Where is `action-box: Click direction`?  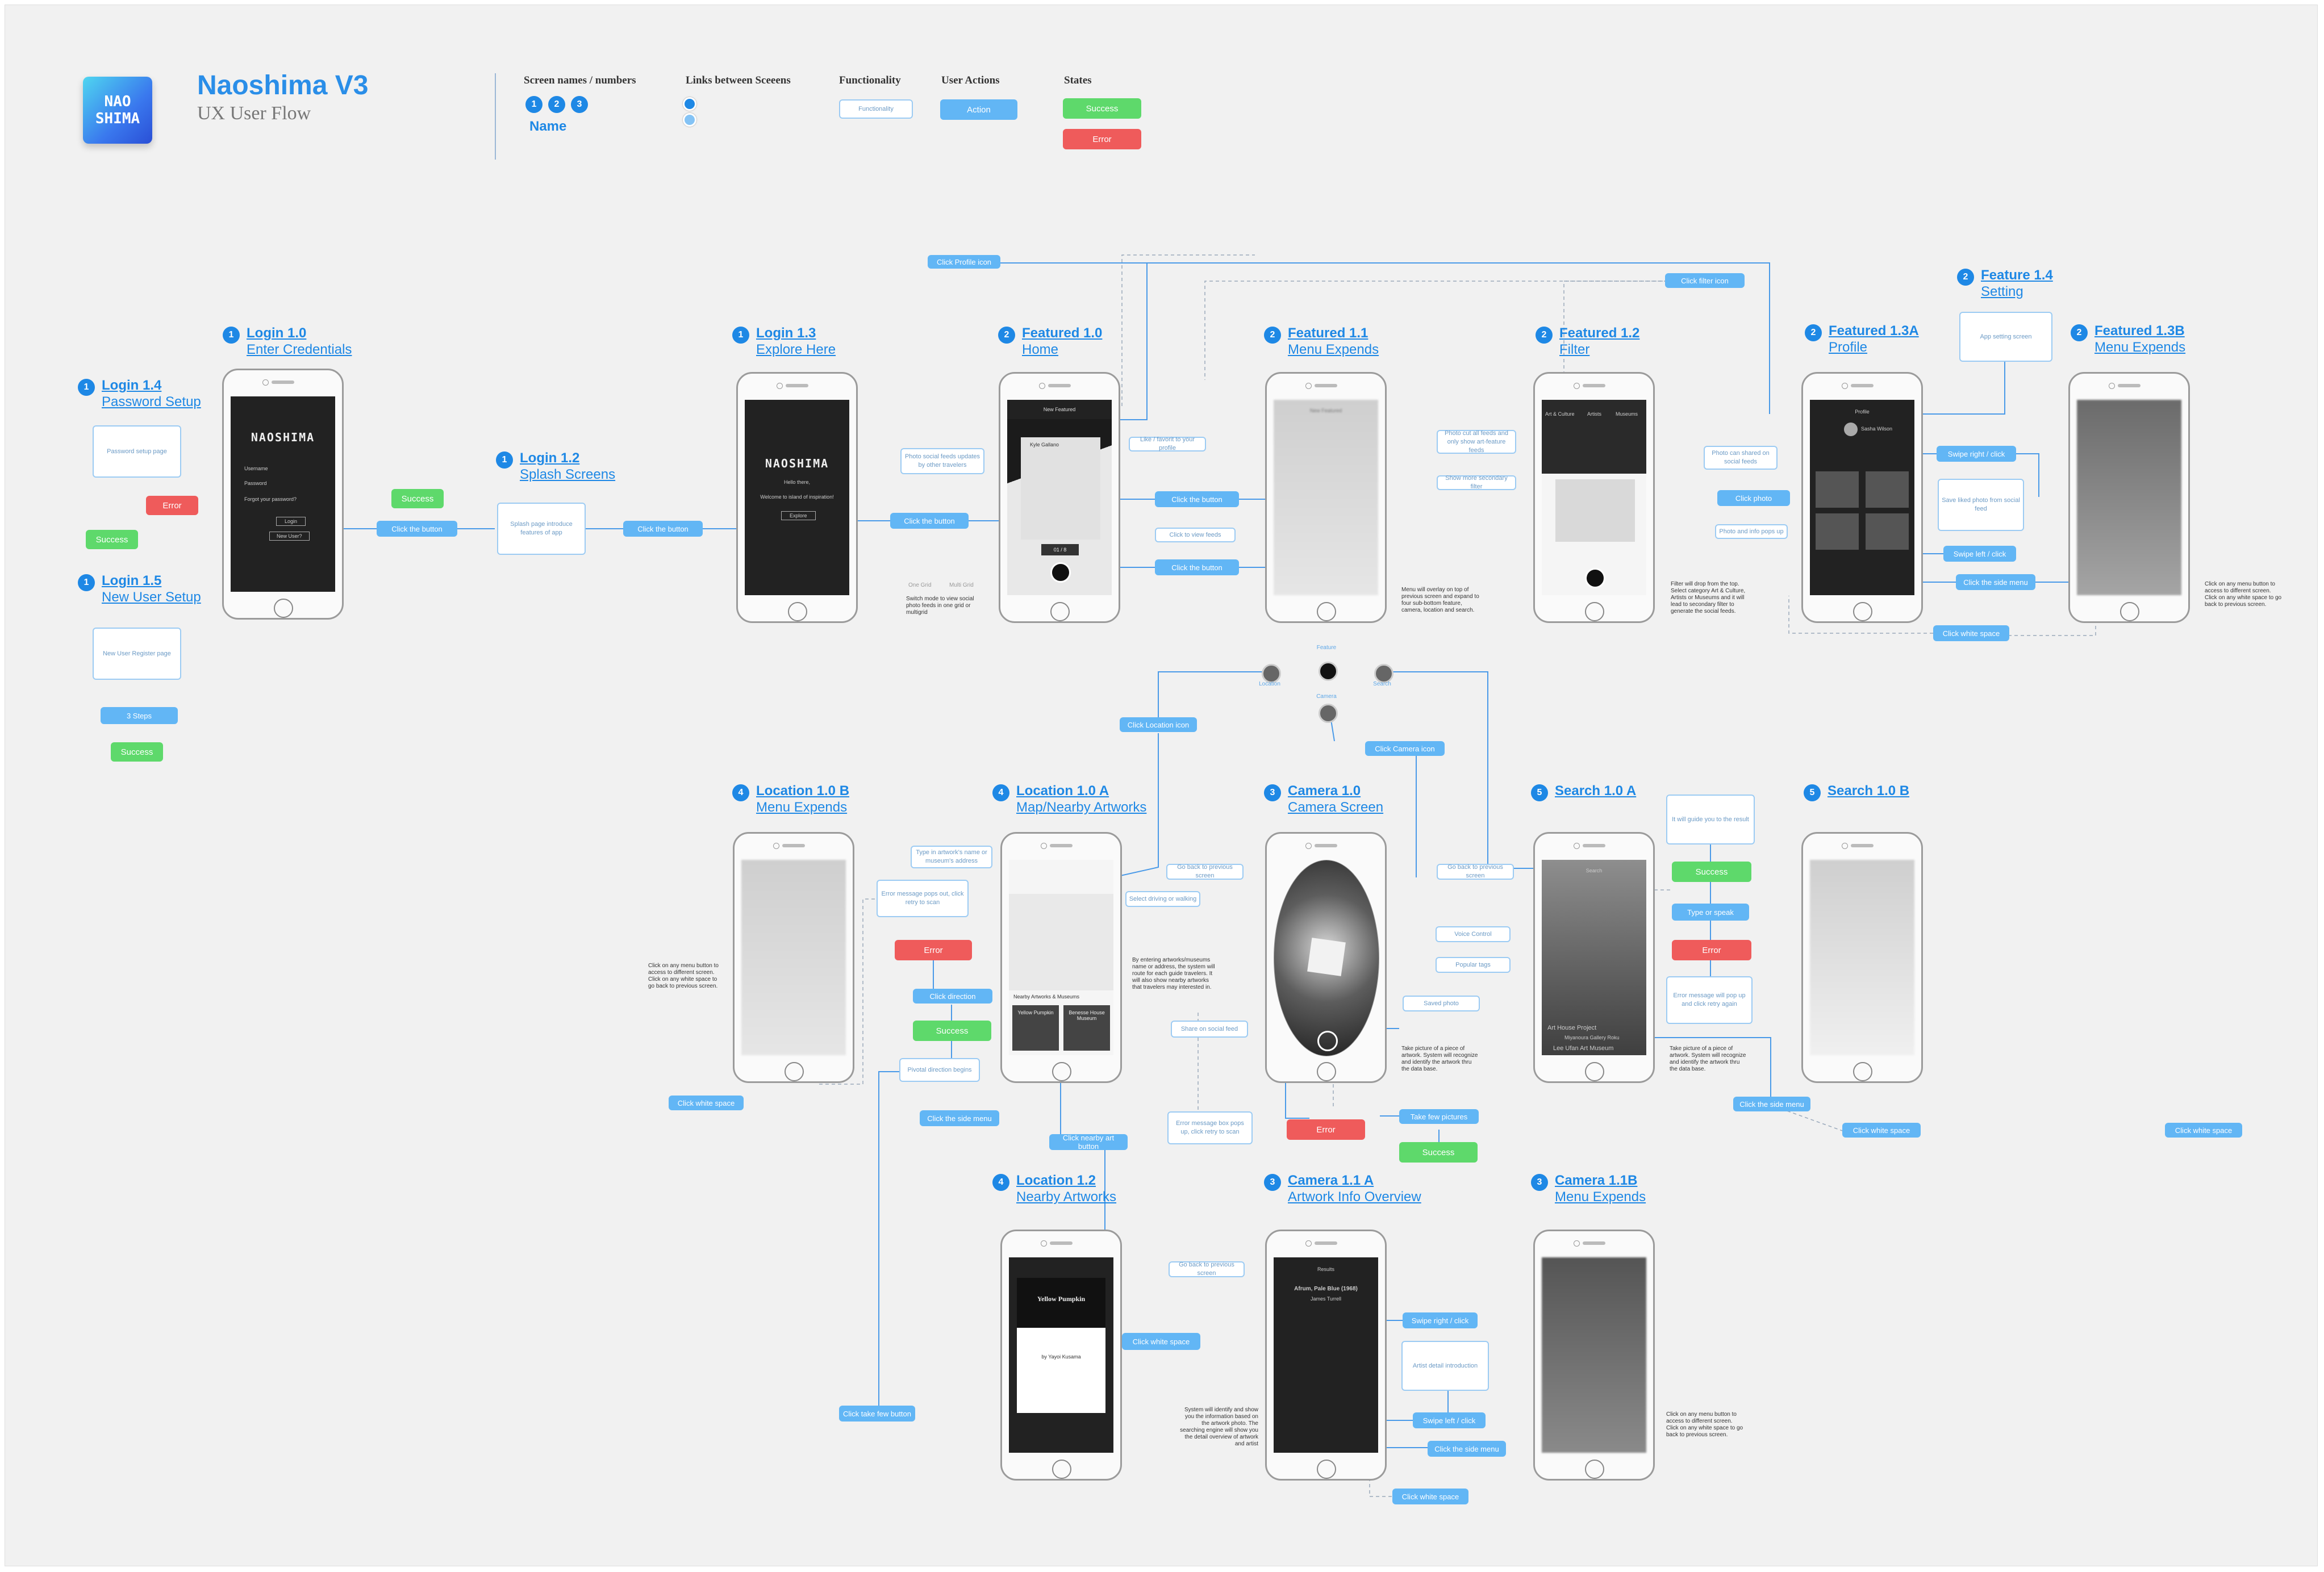 action-box: Click direction is located at coordinates (953, 996).